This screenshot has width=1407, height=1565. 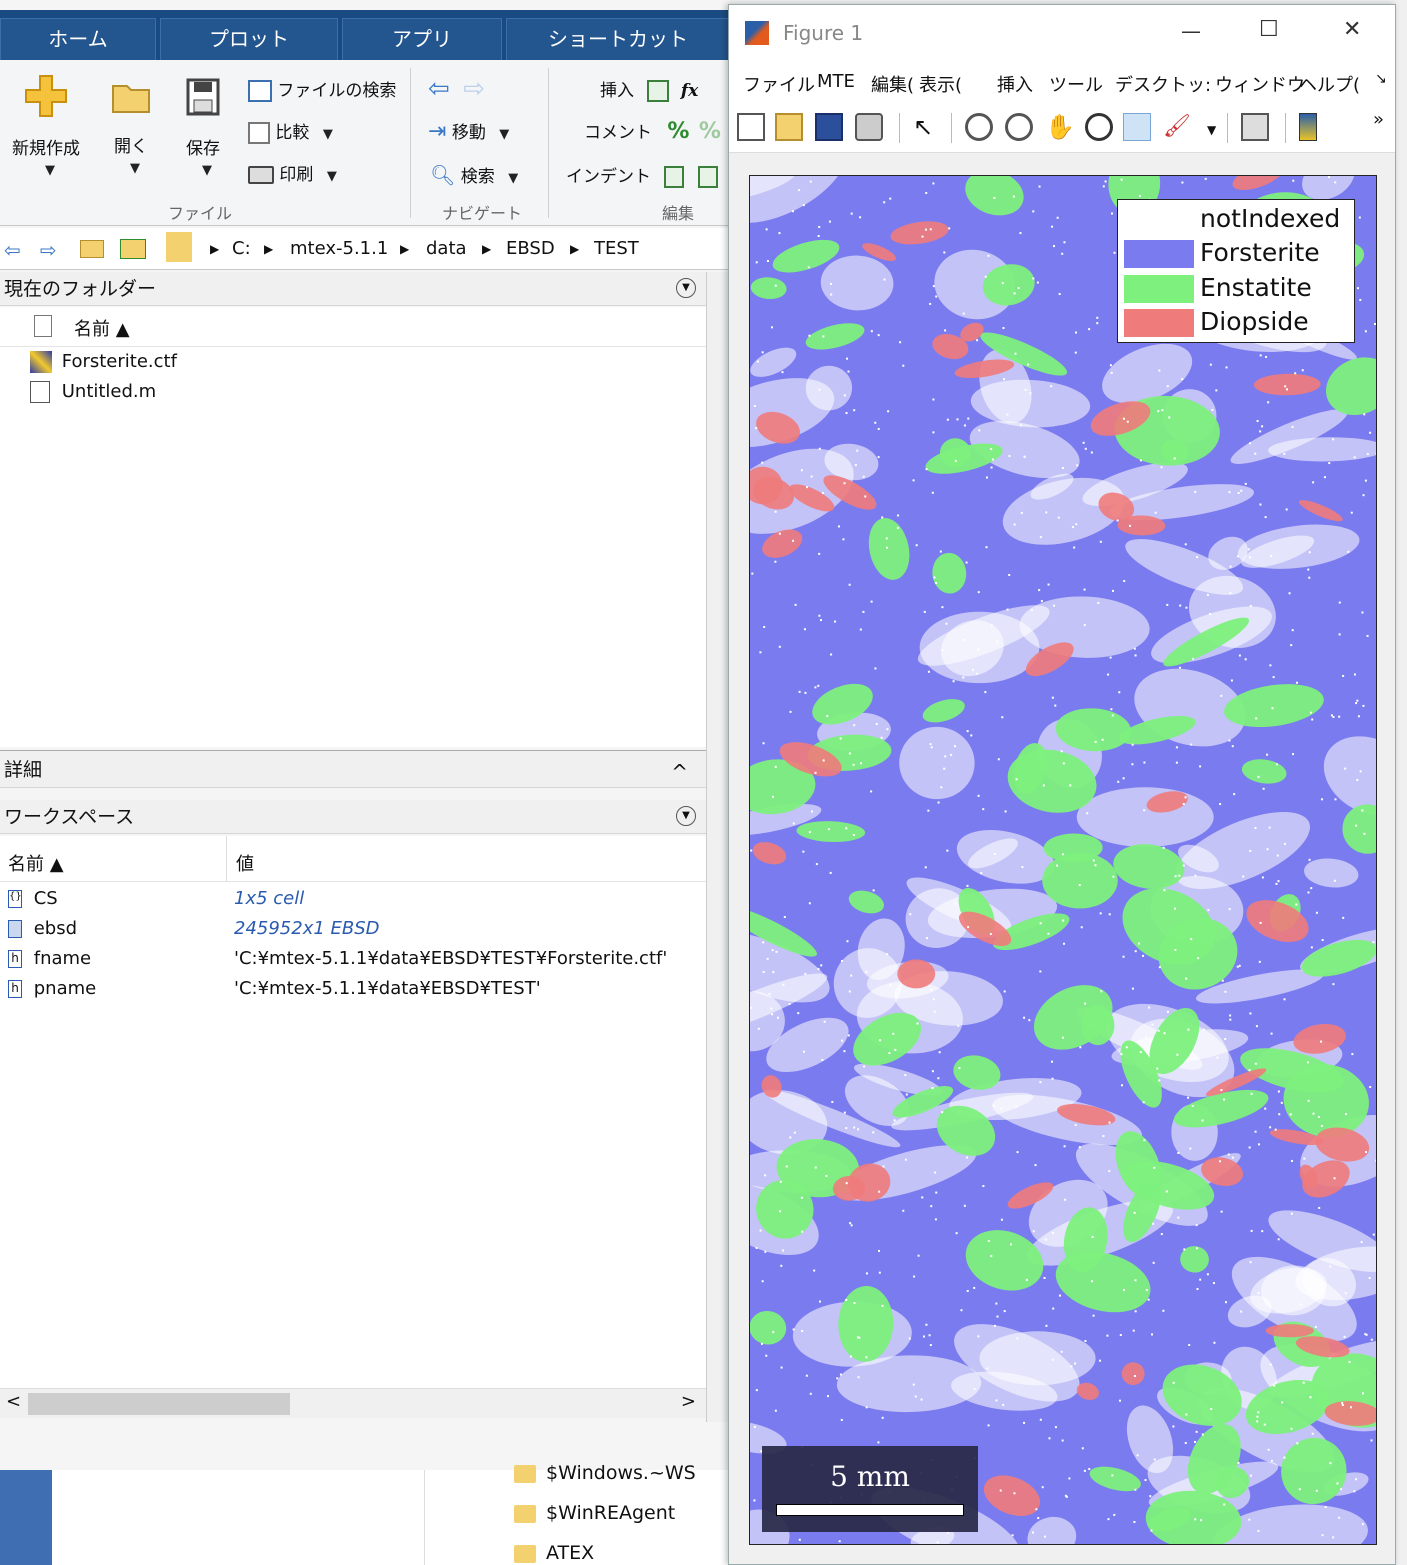 I want to click on breadcrumb-data: data, so click(x=446, y=248).